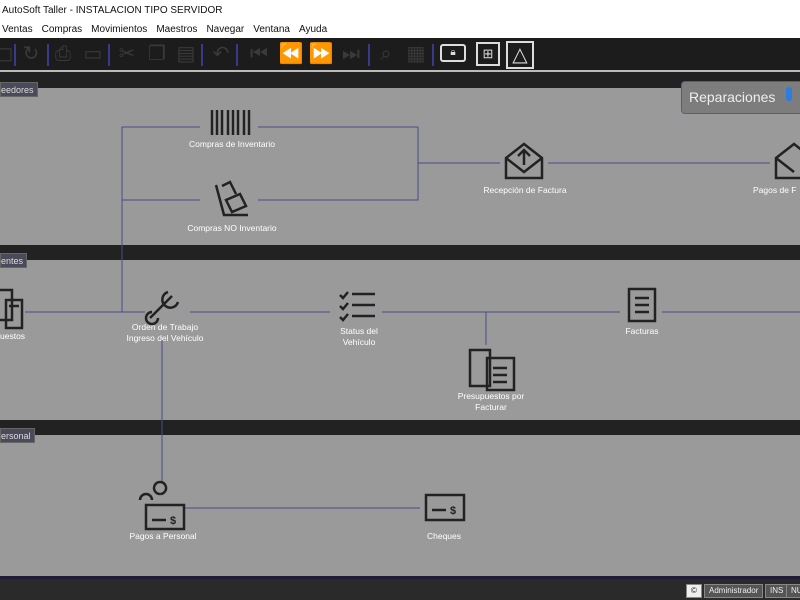 This screenshot has width=800, height=600. What do you see at coordinates (793, 591) in the screenshot?
I see `status-num: NUM` at bounding box center [793, 591].